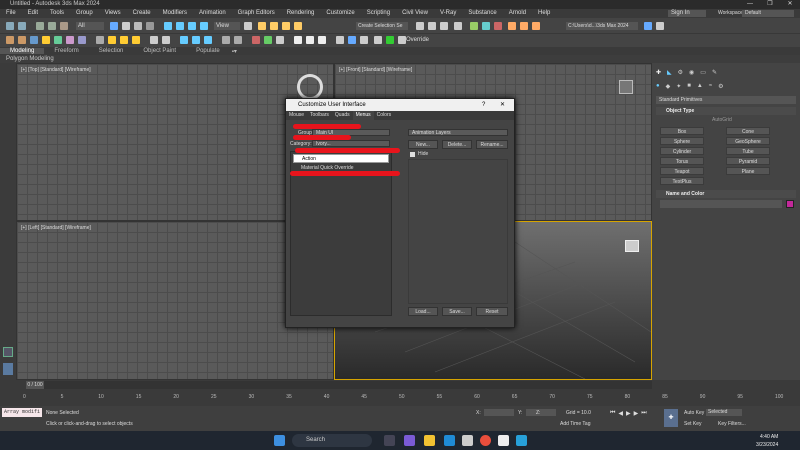 Image resolution: width=800 pixels, height=450 pixels. I want to click on menu-vray: V-Ray, so click(448, 13).